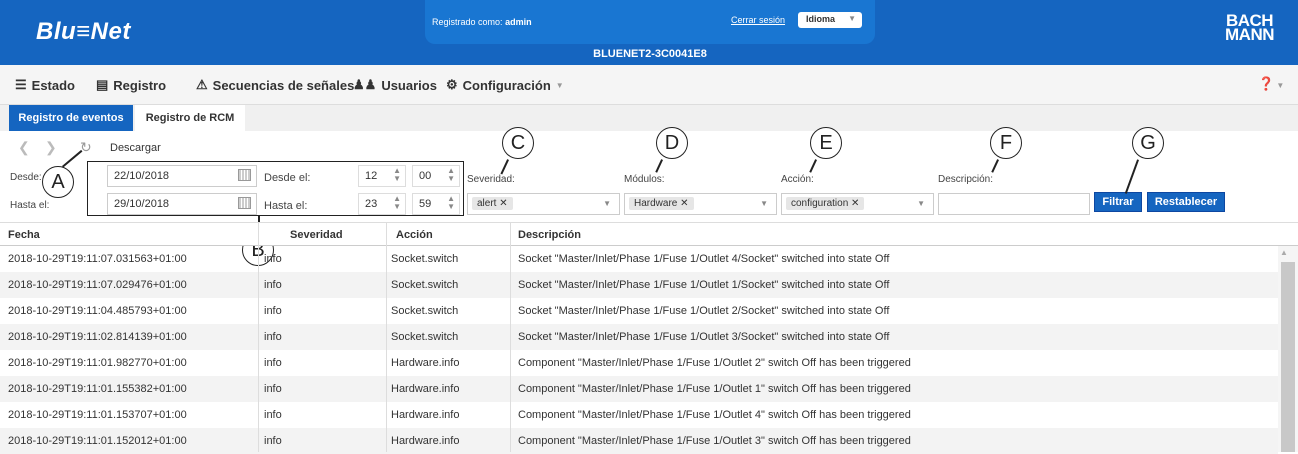 The width and height of the screenshot is (1298, 454). I want to click on callout-leader-c, so click(504, 167).